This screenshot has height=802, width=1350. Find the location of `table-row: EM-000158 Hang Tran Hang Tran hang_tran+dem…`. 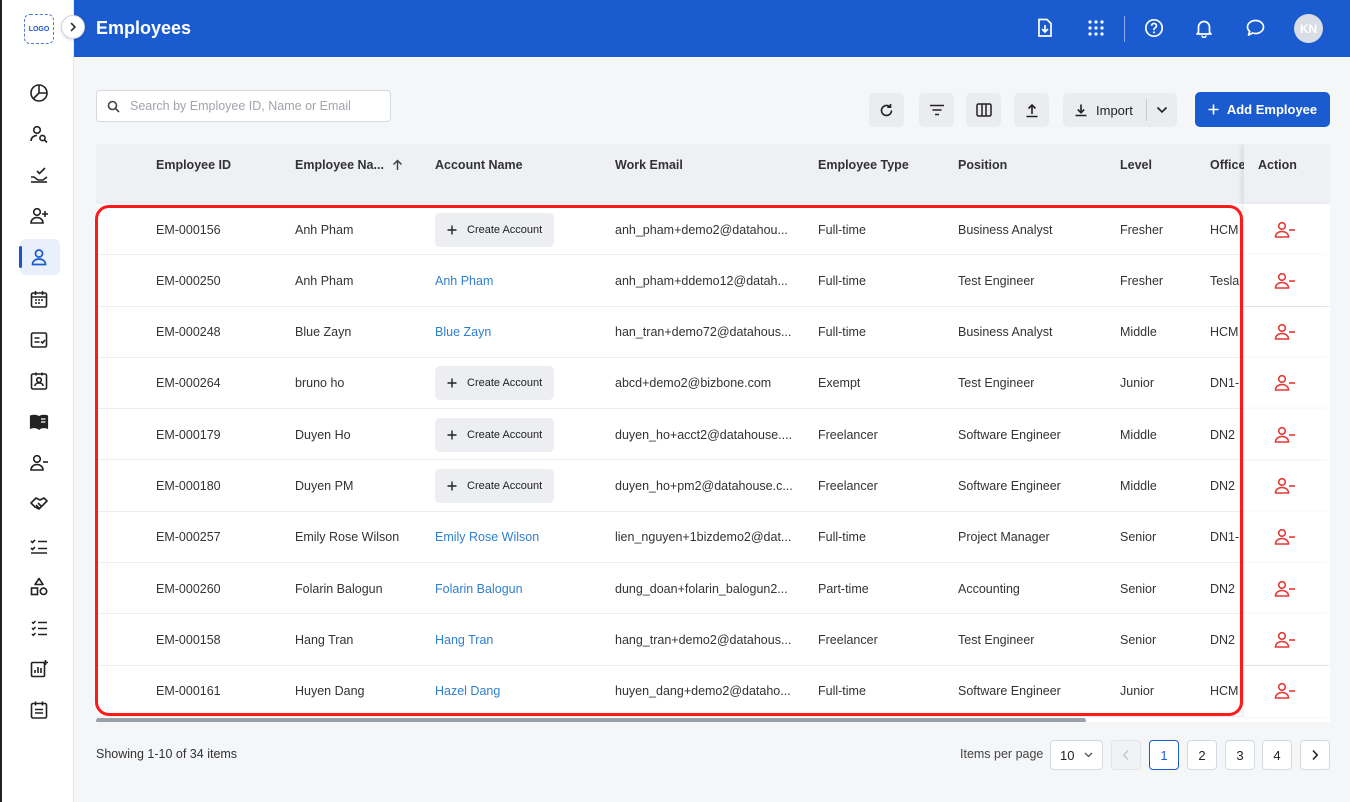

table-row: EM-000158 Hang Tran Hang Tran hang_tran+dem… is located at coordinates (713, 640).